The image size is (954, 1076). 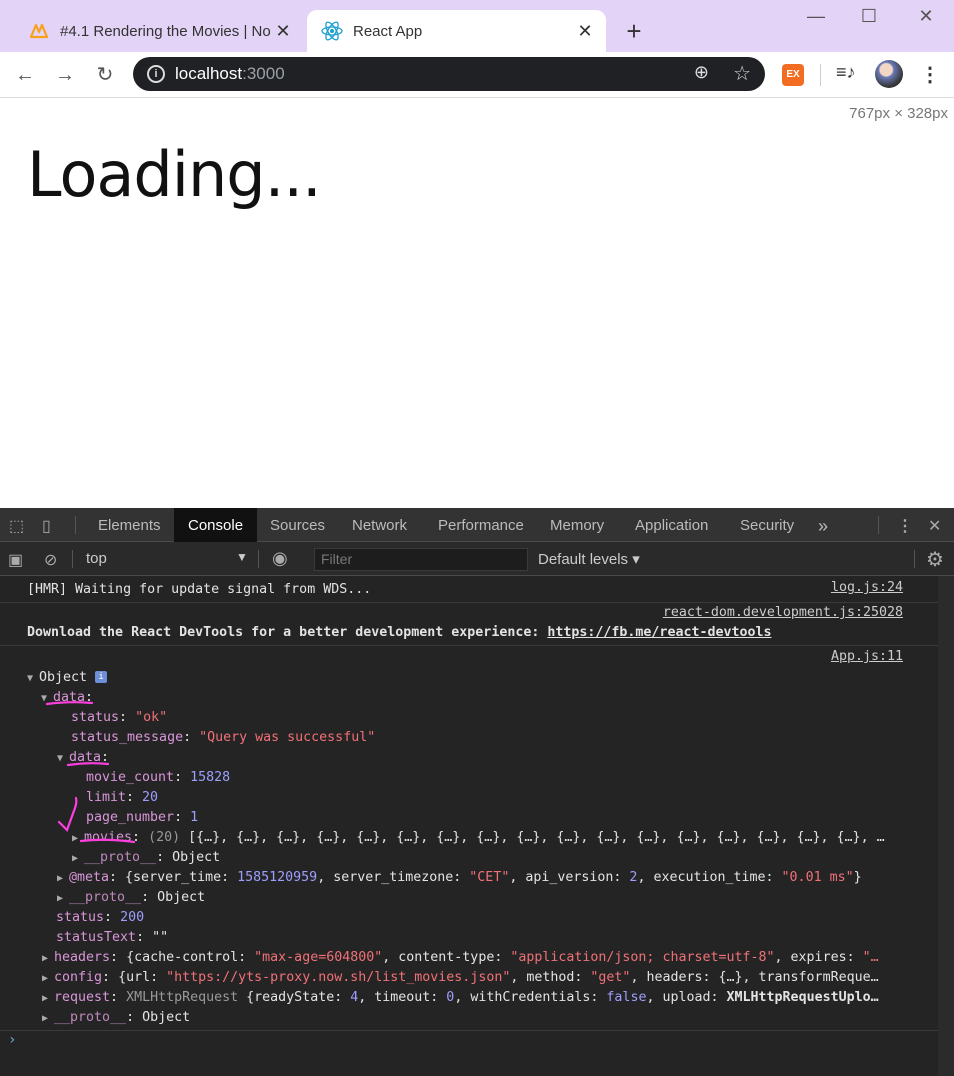 What do you see at coordinates (889, 74) in the screenshot?
I see `profile-avatar` at bounding box center [889, 74].